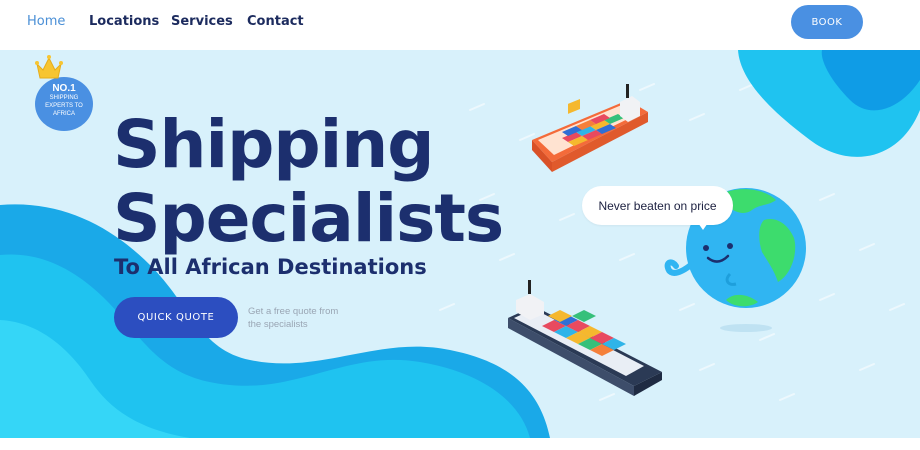 The height and width of the screenshot is (450, 920). What do you see at coordinates (49, 67) in the screenshot?
I see `crown-icon` at bounding box center [49, 67].